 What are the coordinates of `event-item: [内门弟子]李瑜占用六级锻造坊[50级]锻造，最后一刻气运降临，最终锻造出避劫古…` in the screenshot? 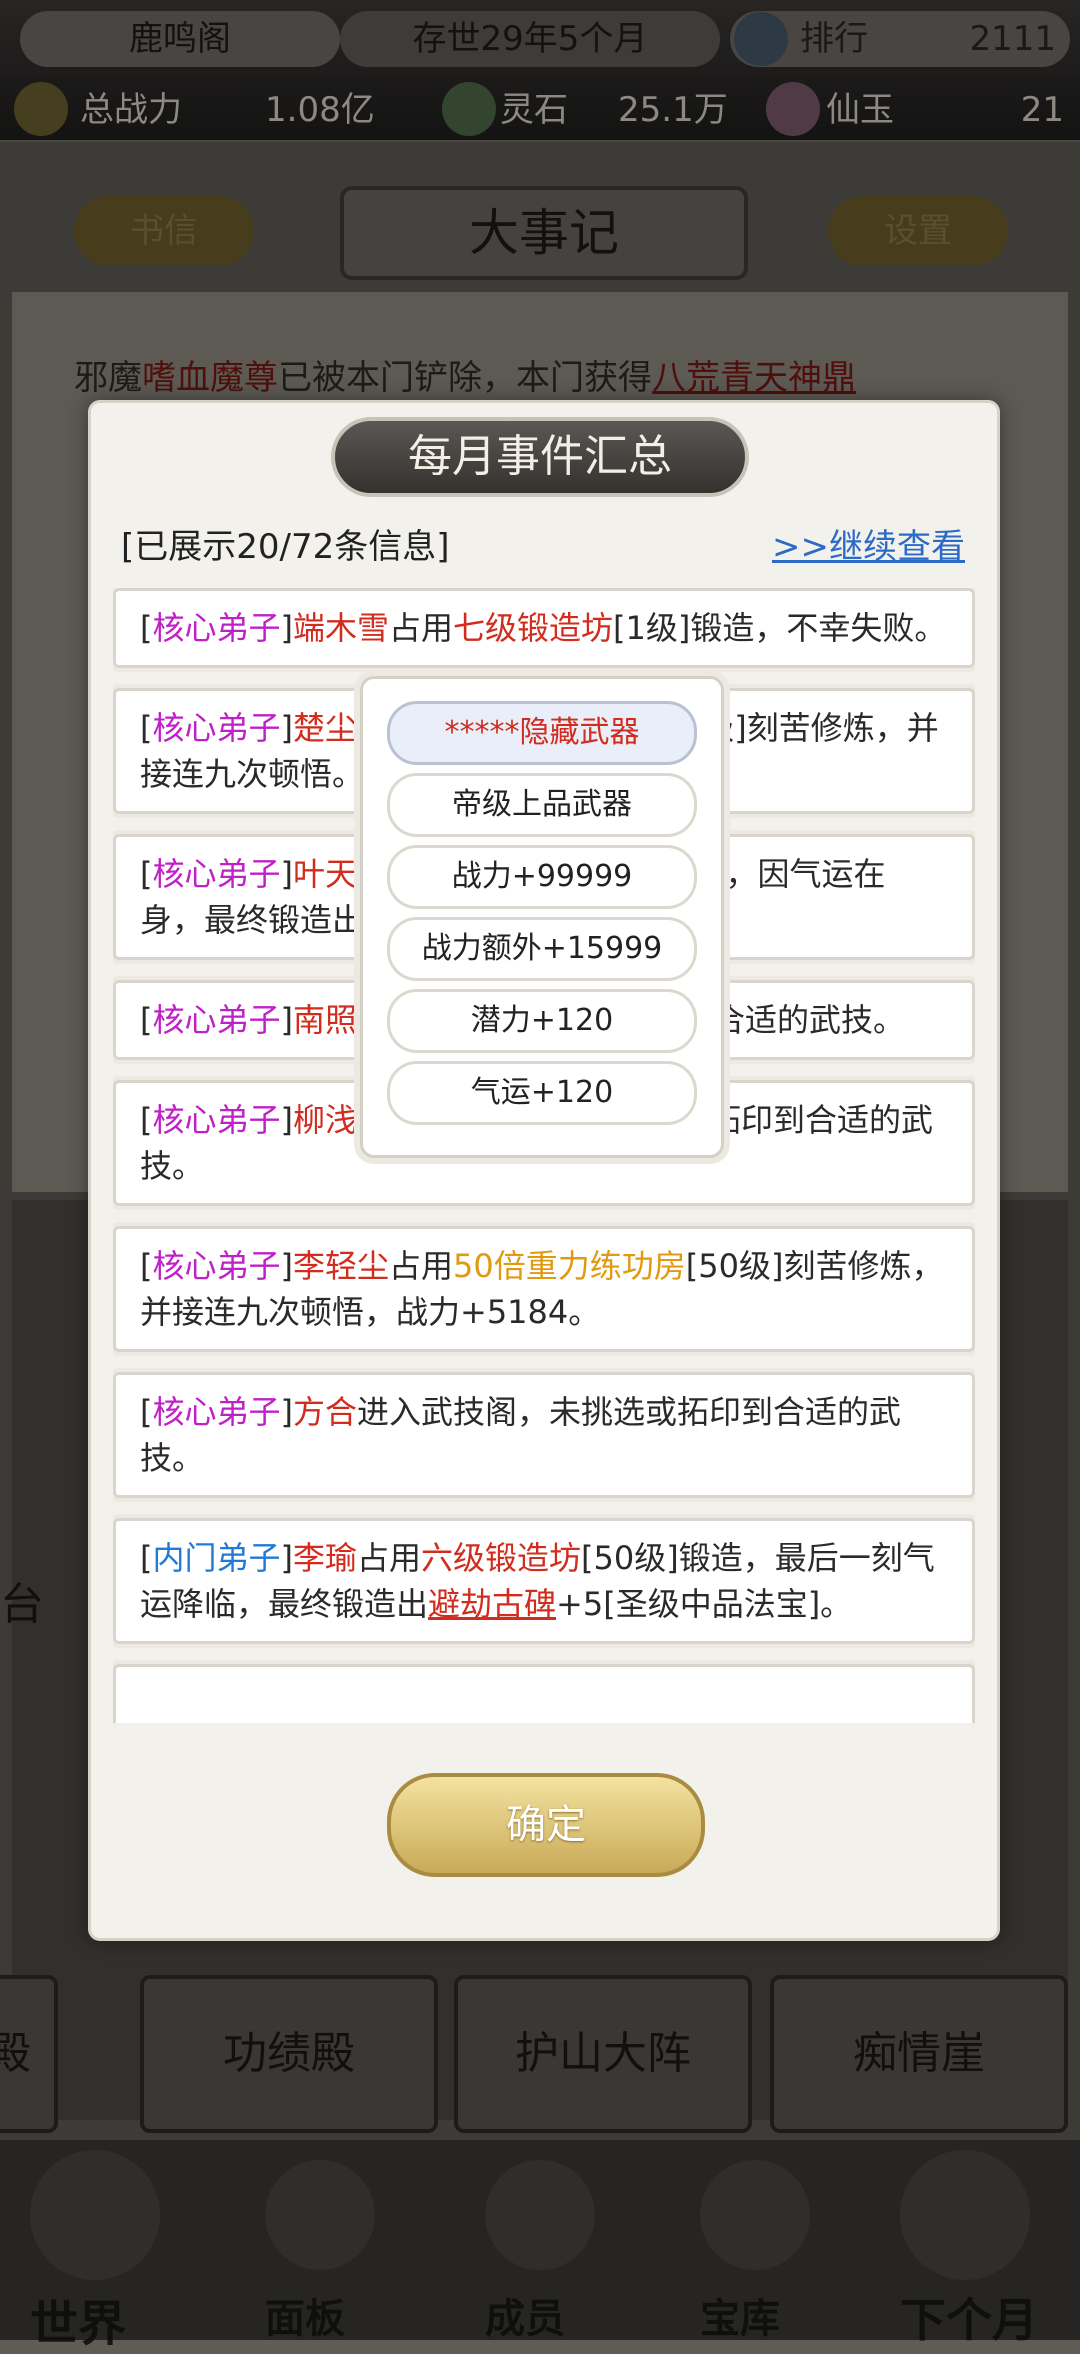 It's located at (544, 1581).